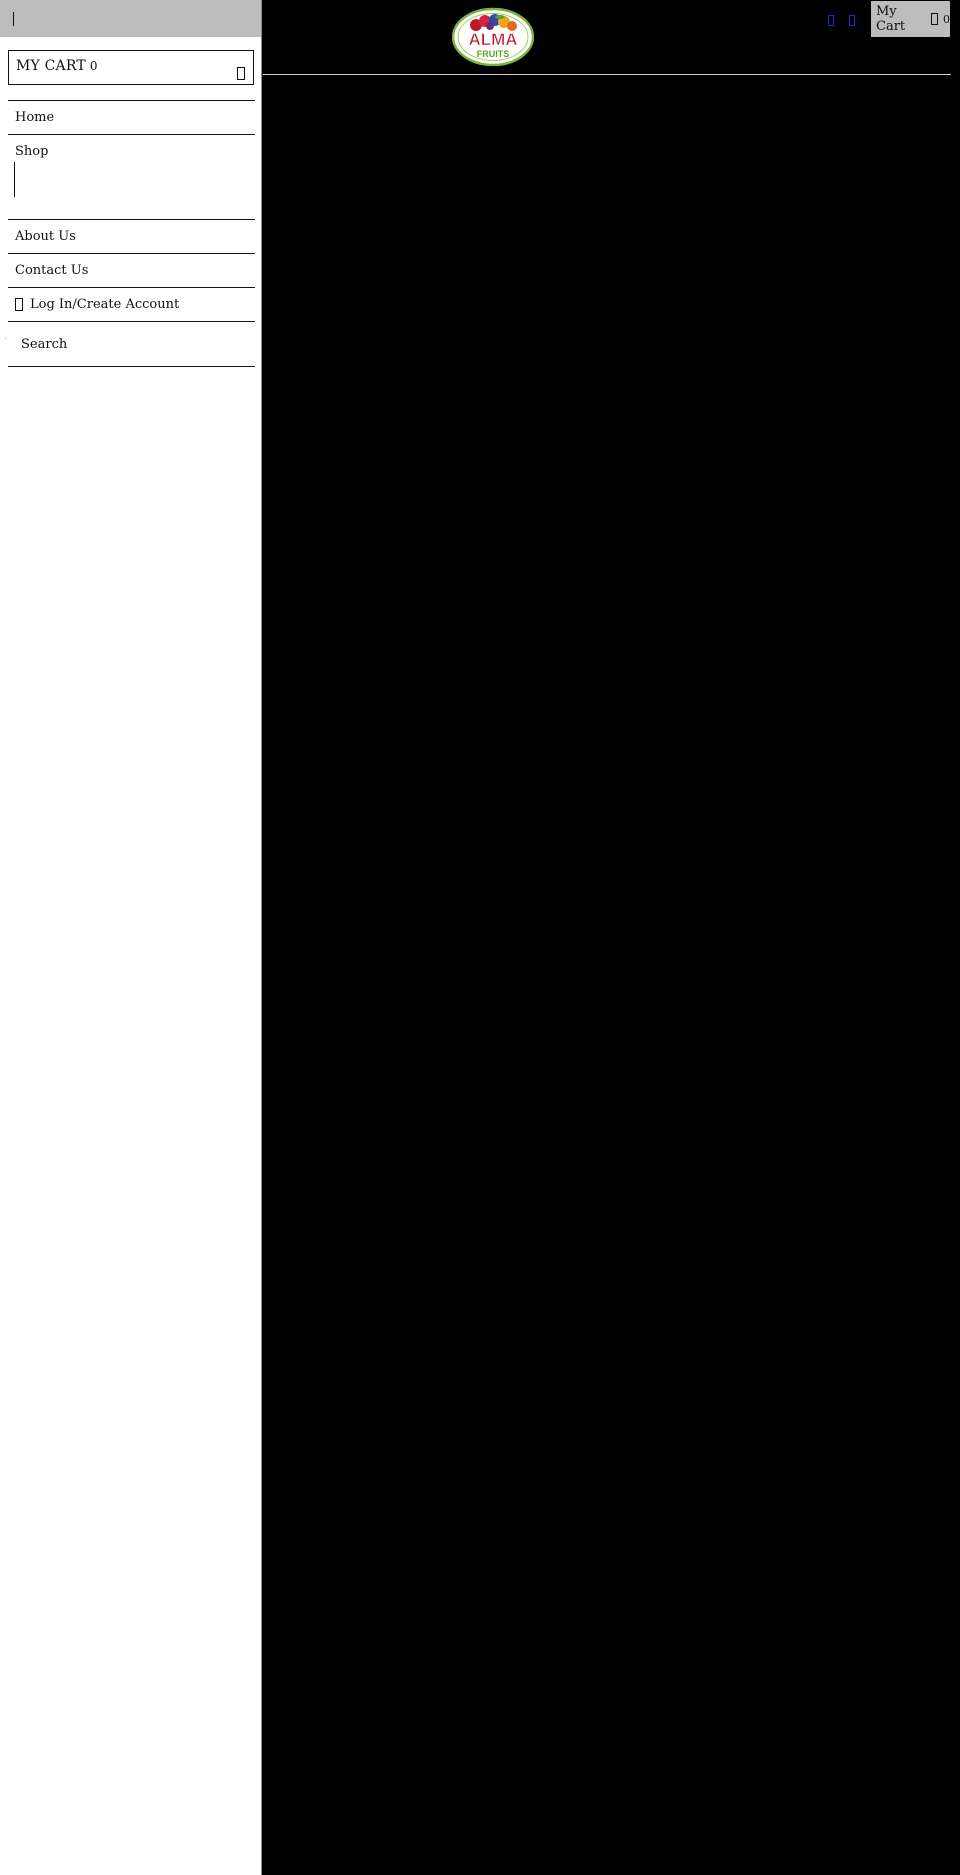 Image resolution: width=960 pixels, height=1875 pixels. Describe the element at coordinates (910, 19) in the screenshot. I see `header-cart-button: My Cart 0` at that location.